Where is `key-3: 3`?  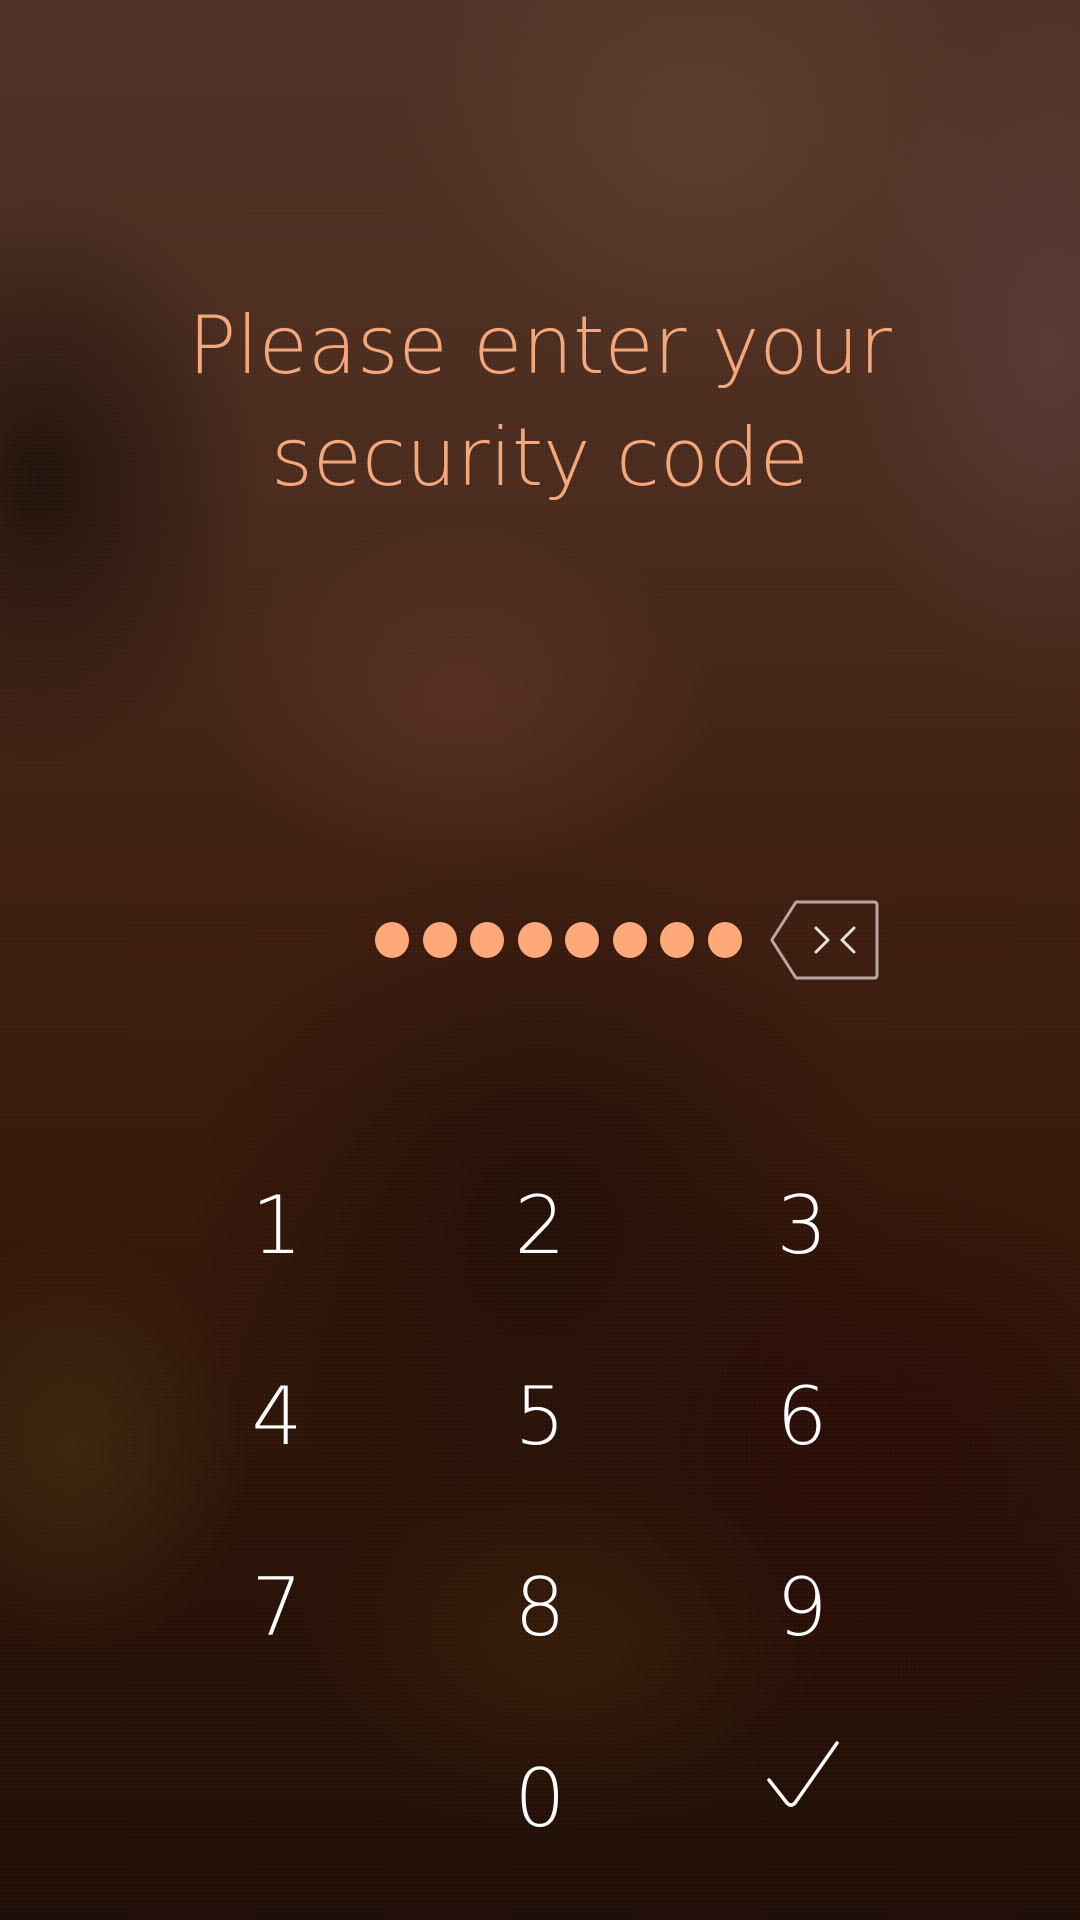
key-3: 3 is located at coordinates (802, 1225).